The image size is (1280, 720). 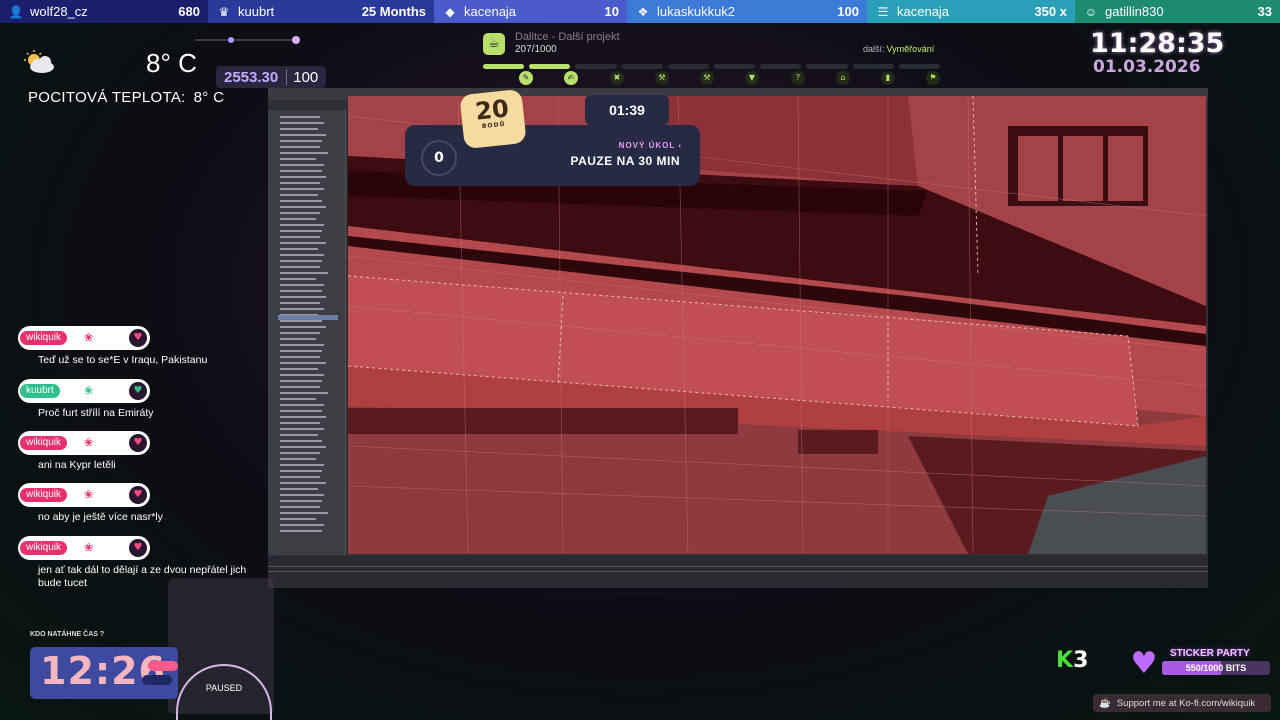 What do you see at coordinates (67, 634) in the screenshot?
I see `timer-widget-label: KDO NATÁHNE ČAS ?` at bounding box center [67, 634].